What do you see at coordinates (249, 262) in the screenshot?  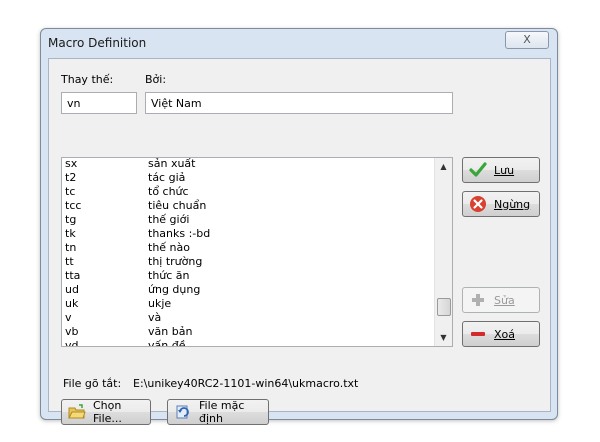 I see `list-item: tt thị trường` at bounding box center [249, 262].